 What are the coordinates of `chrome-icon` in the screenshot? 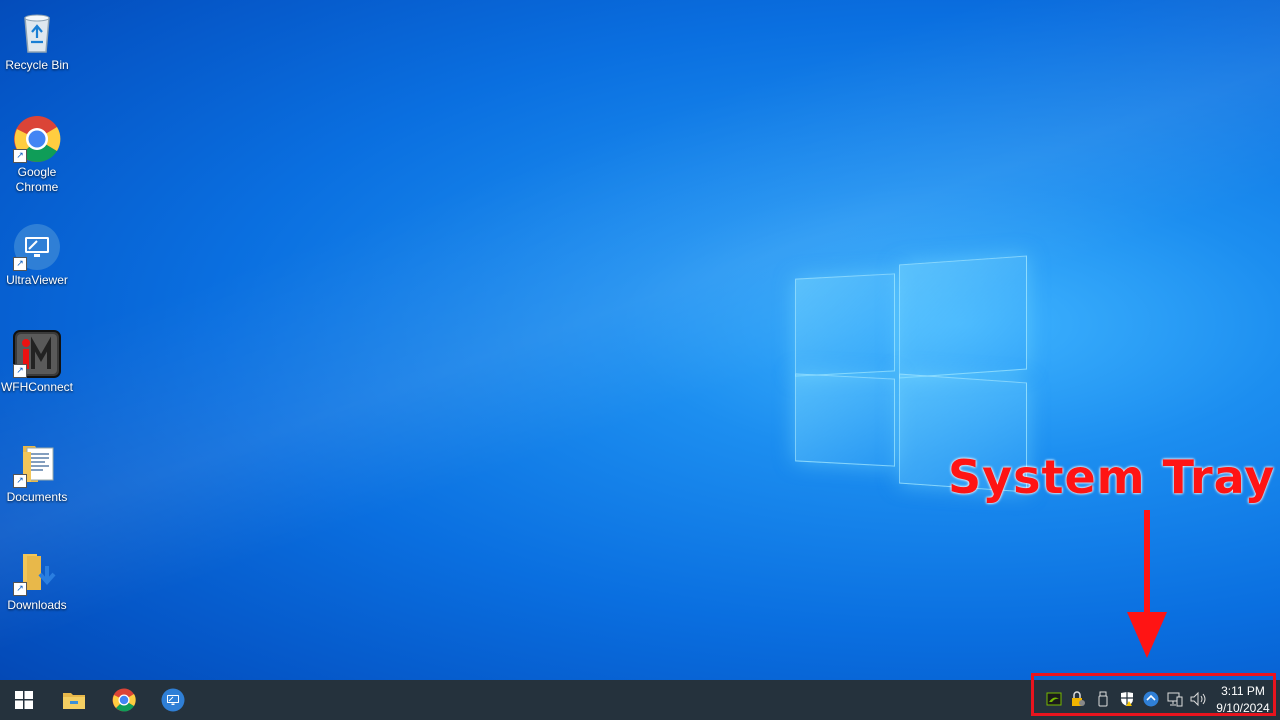 It's located at (124, 700).